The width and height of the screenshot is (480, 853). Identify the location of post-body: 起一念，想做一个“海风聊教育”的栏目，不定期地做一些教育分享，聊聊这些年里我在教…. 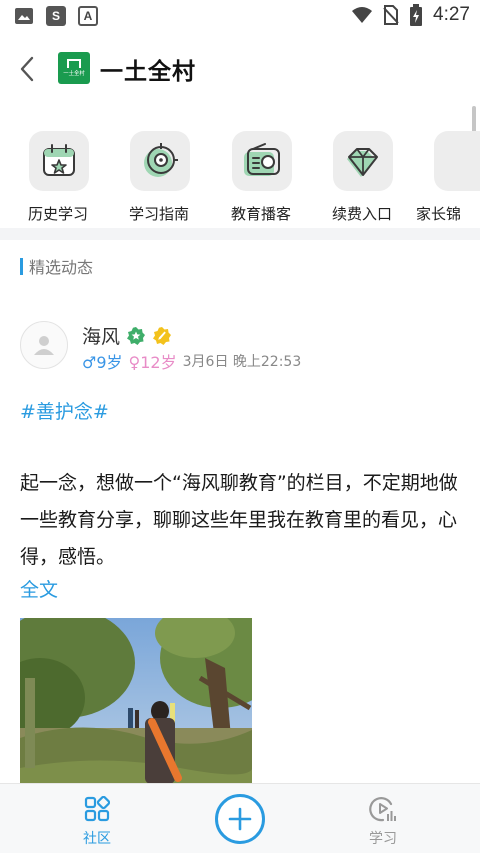
(239, 520).